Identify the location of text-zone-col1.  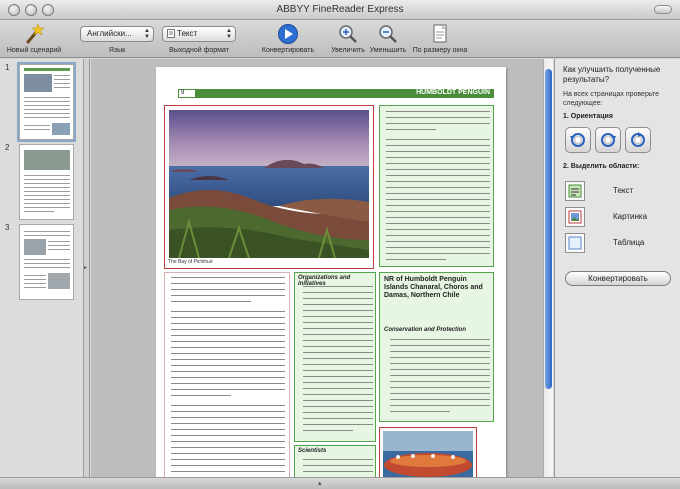
(227, 374).